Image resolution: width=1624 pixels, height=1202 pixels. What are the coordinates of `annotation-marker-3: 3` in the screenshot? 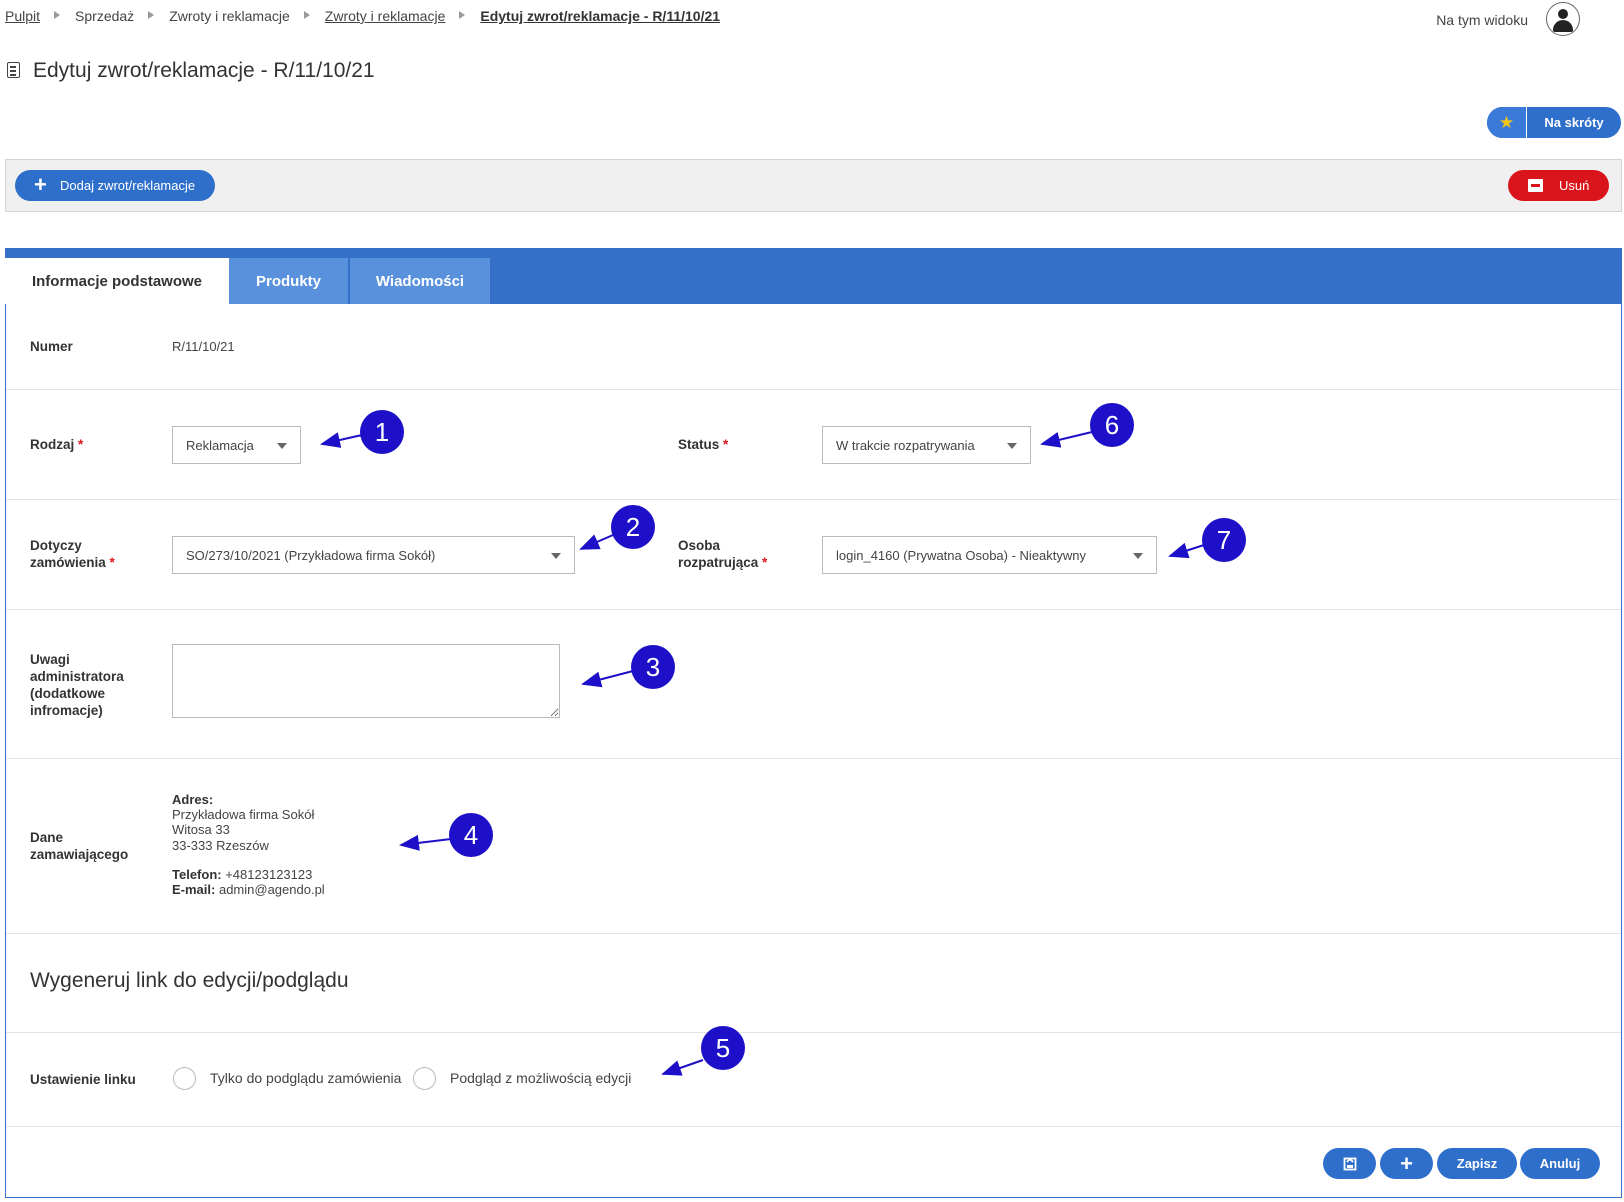 It's located at (653, 667).